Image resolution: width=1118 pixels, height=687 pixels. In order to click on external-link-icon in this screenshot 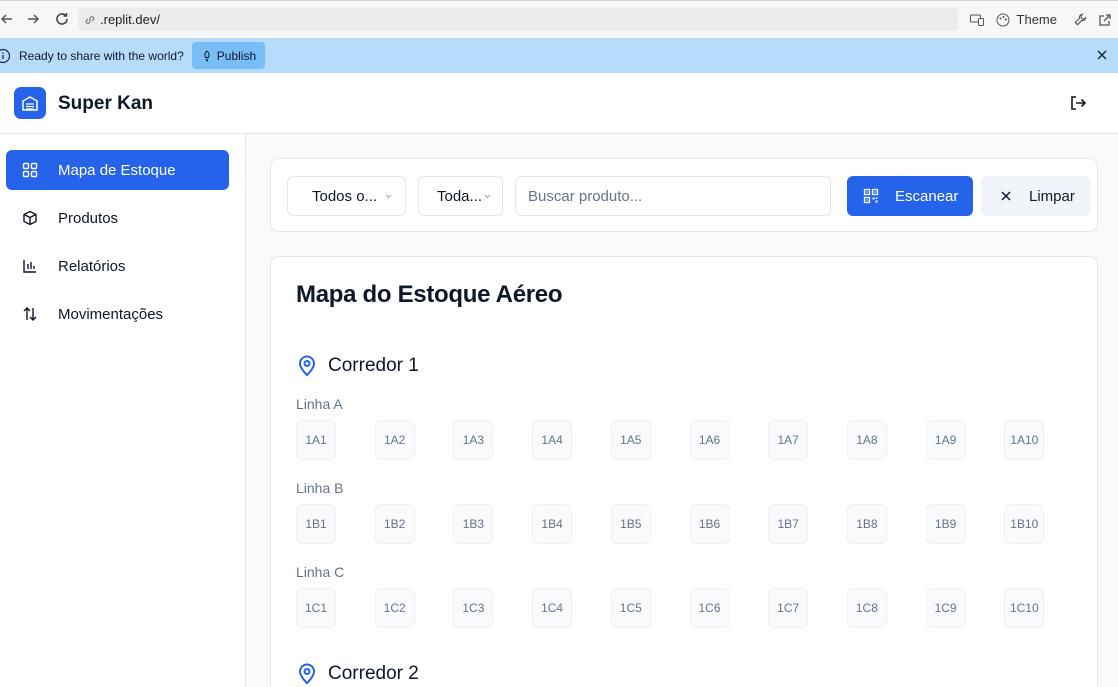, I will do `click(1105, 20)`.